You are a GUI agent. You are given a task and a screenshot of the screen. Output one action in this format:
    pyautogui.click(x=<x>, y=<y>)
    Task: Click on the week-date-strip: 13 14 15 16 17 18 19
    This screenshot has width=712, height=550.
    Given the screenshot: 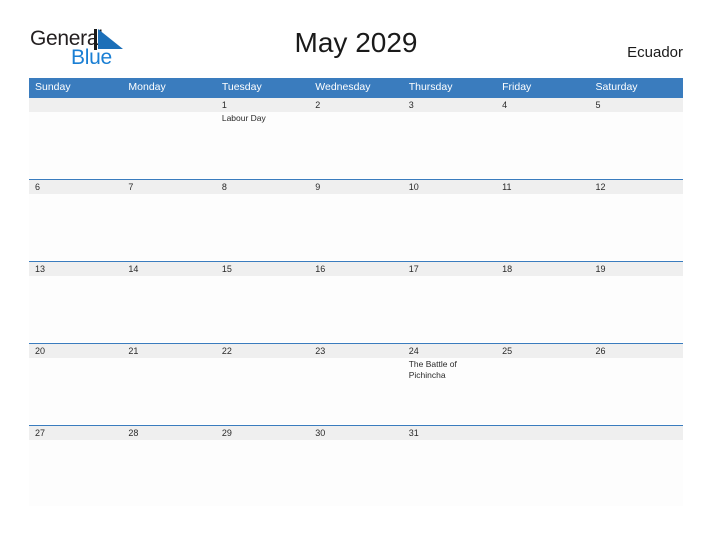 What is the action you would take?
    pyautogui.click(x=356, y=269)
    